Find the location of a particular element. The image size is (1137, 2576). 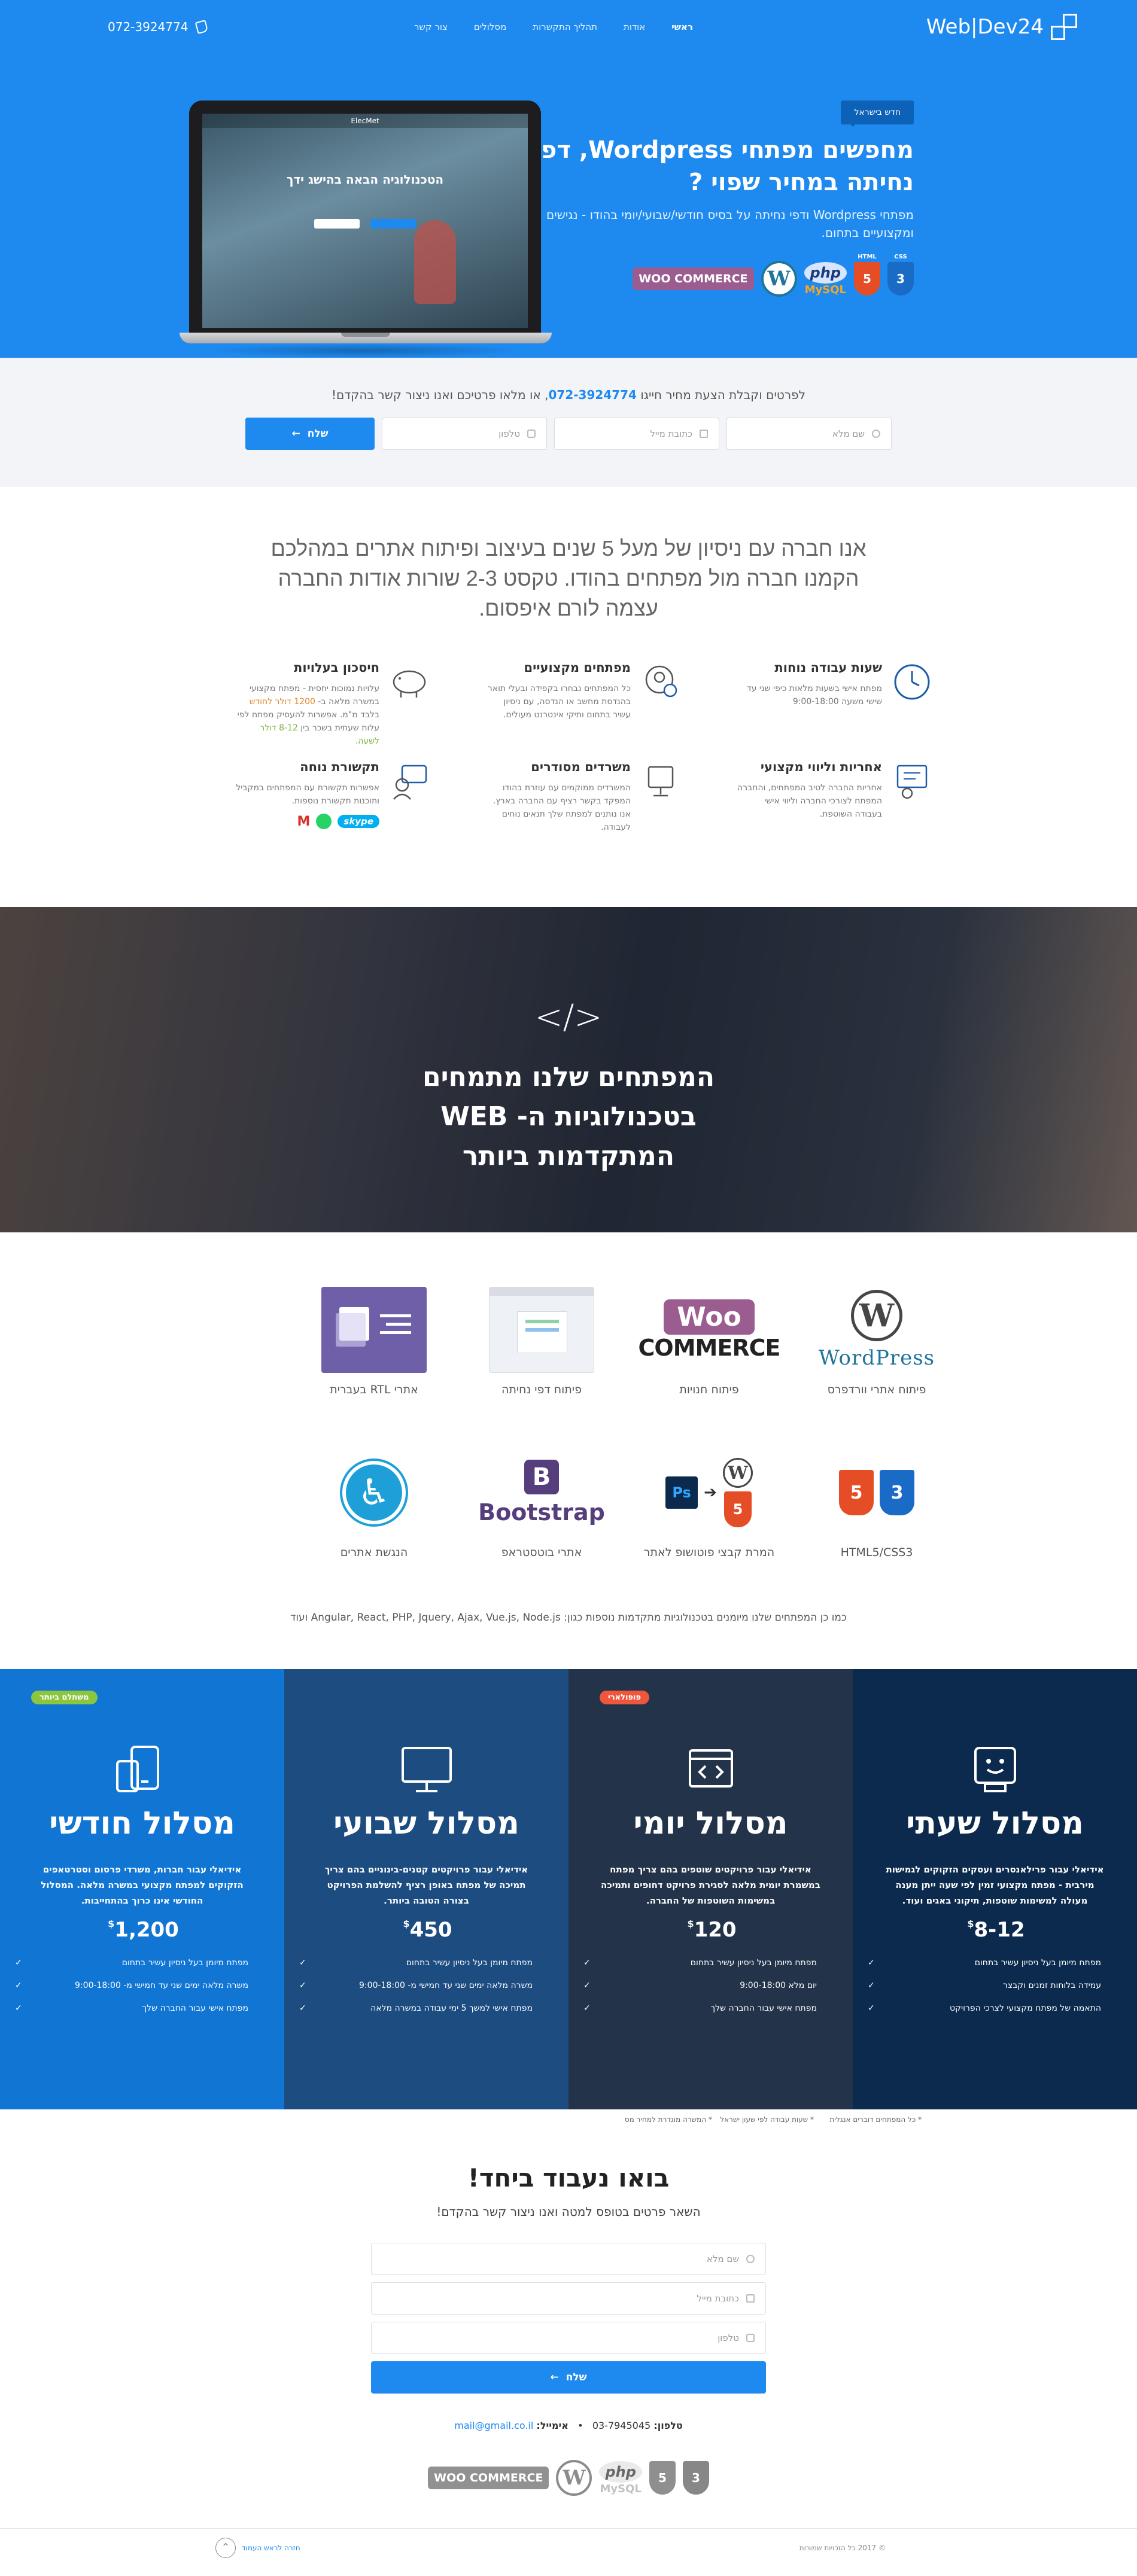

tile-html5: 3 5 HTML5/CSS3 is located at coordinates (877, 1503).